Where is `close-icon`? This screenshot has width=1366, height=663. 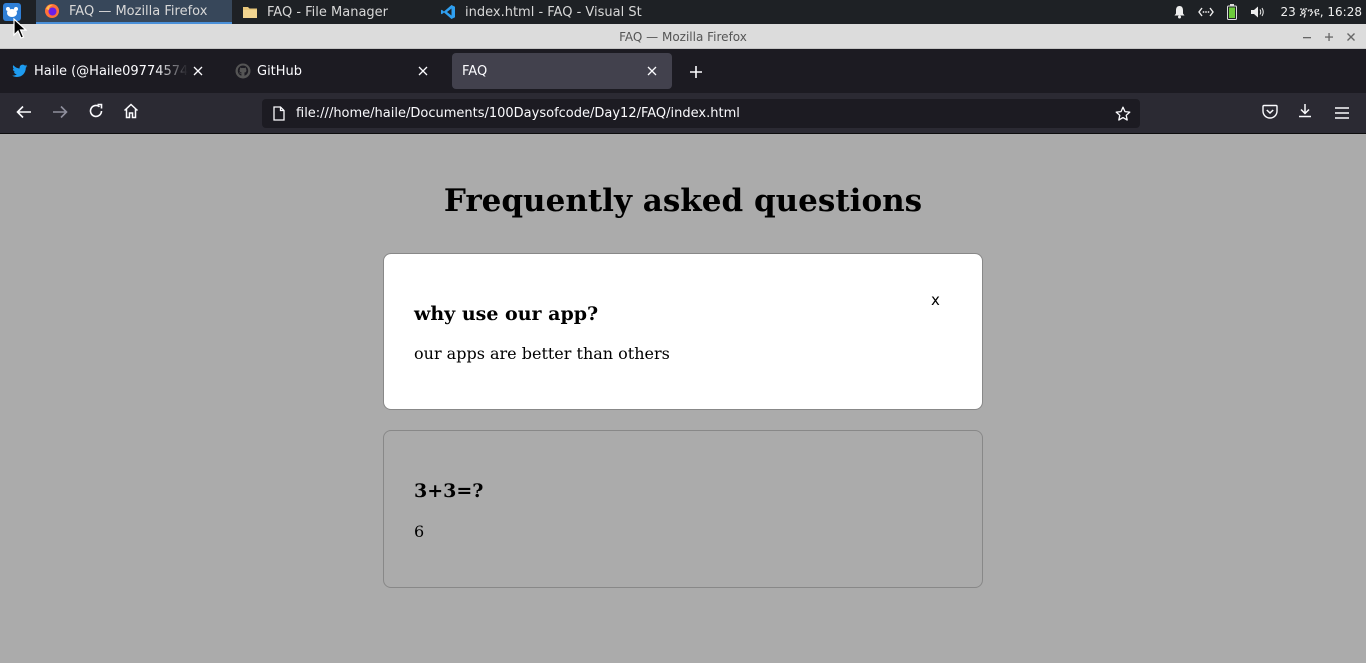
close-icon is located at coordinates (1351, 37).